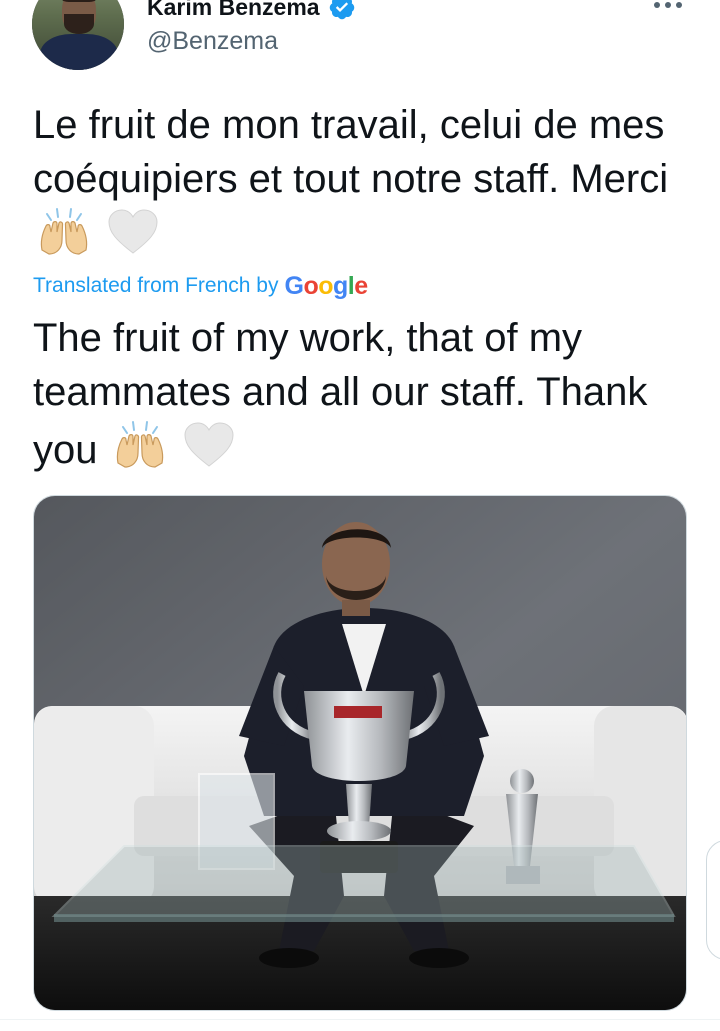 This screenshot has width=720, height=1031. What do you see at coordinates (360, 40) in the screenshot?
I see `tweet-header: Karim Benzema @Benzema` at bounding box center [360, 40].